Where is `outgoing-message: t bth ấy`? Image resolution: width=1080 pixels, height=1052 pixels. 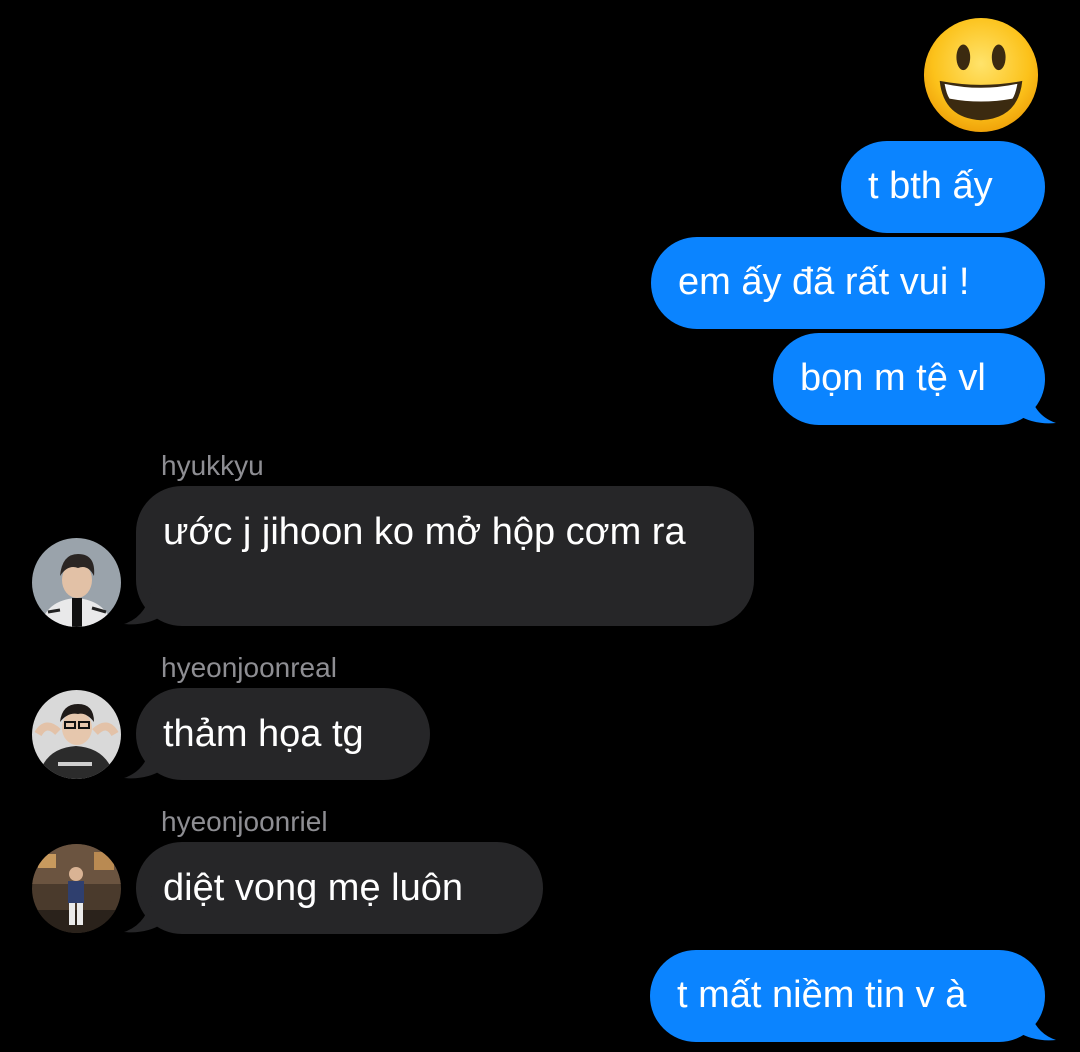 outgoing-message: t bth ấy is located at coordinates (943, 187).